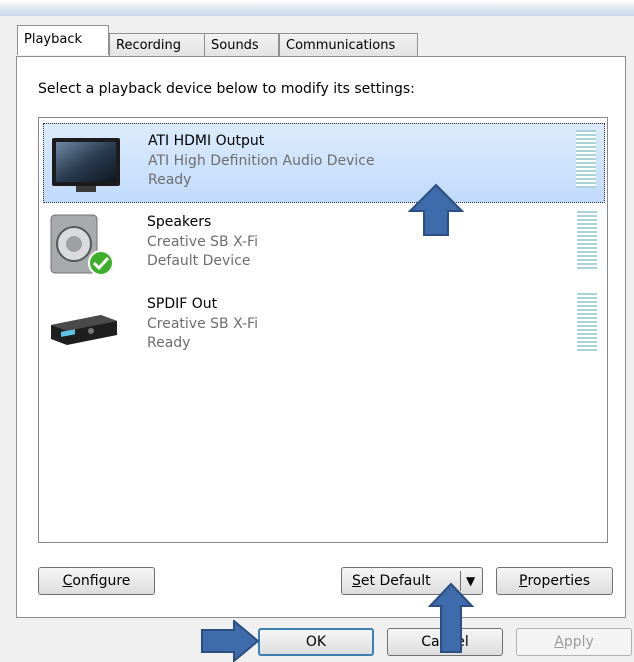 The image size is (634, 662). Describe the element at coordinates (261, 161) in the screenshot. I see `device-description: ATI High Definition Audio Device` at that location.